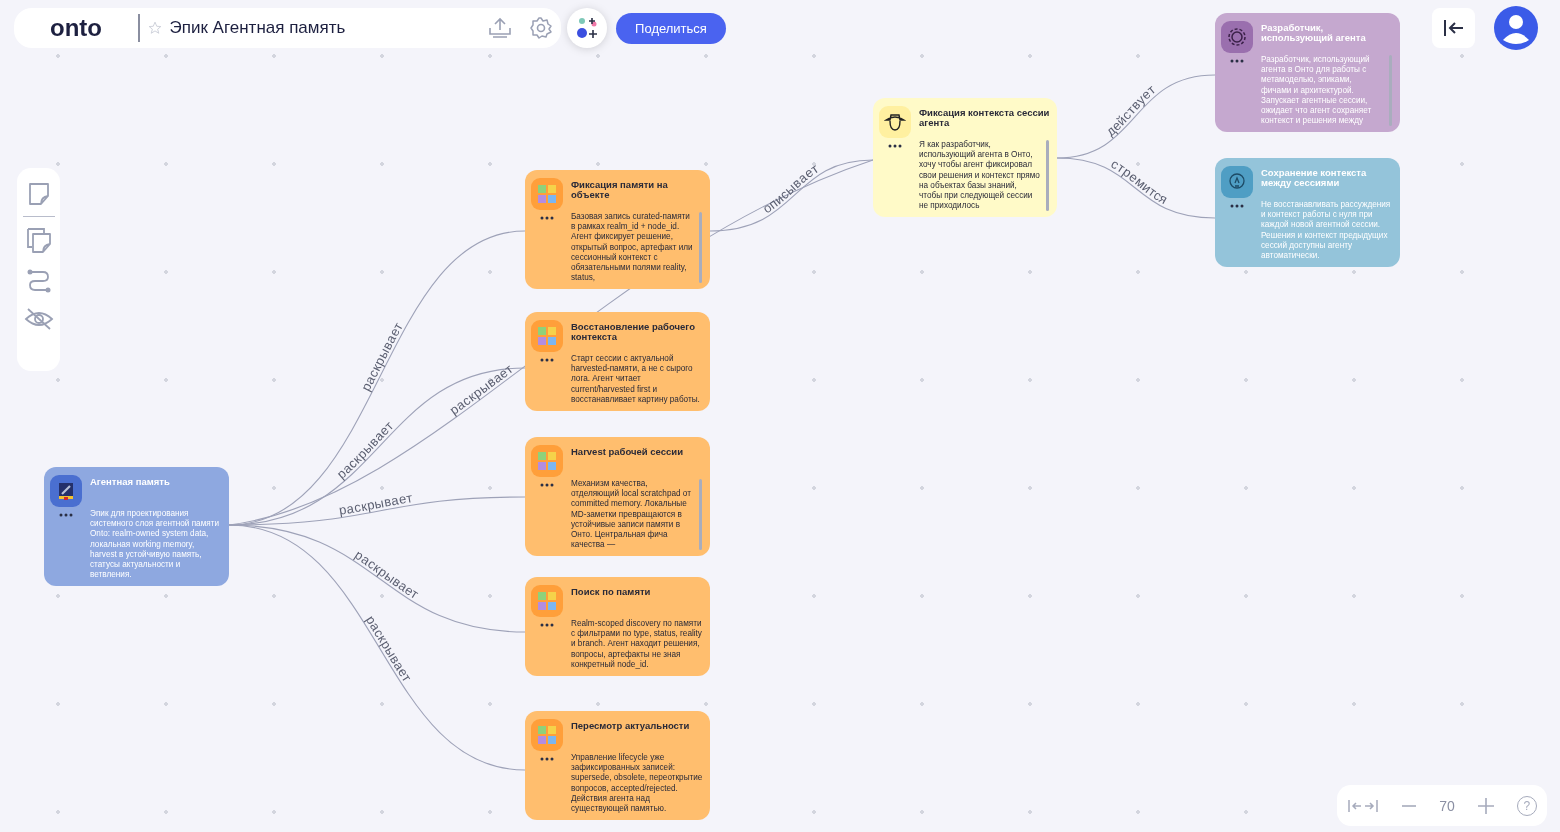  I want to click on node-title: Агентная память, so click(130, 483).